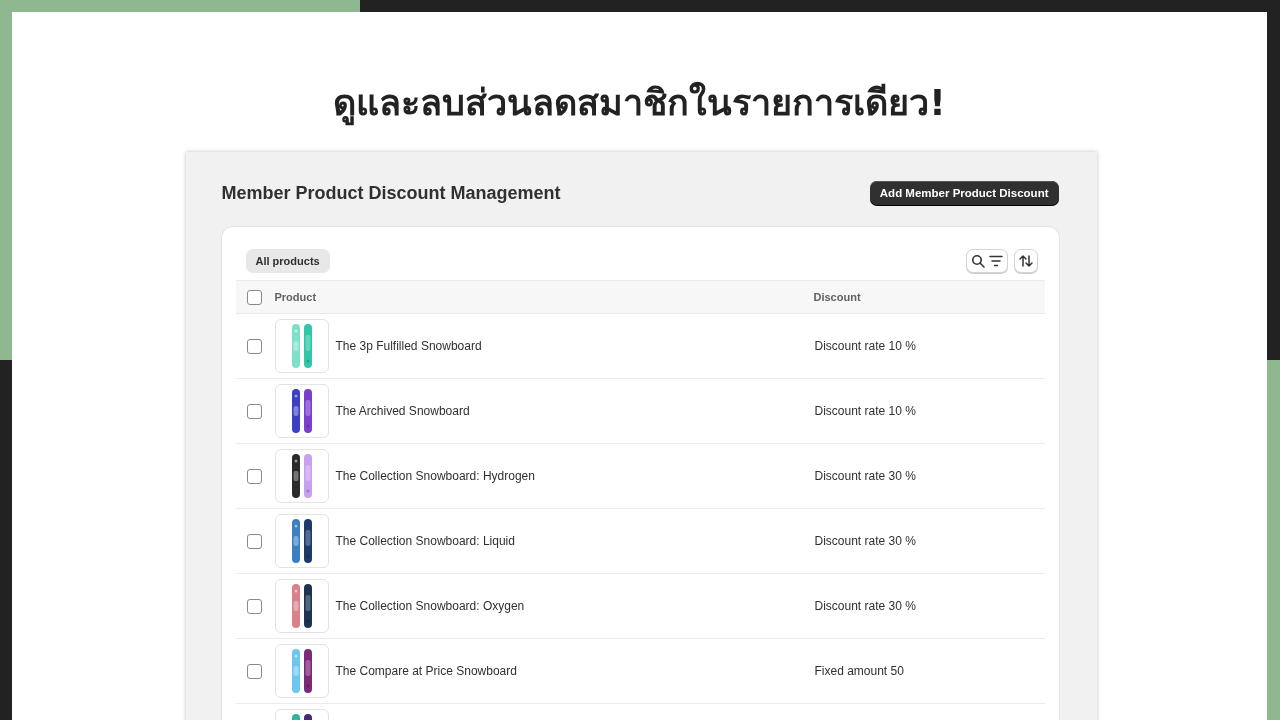  I want to click on product-name: The Collection Snowboard: Hydrogen, so click(435, 476).